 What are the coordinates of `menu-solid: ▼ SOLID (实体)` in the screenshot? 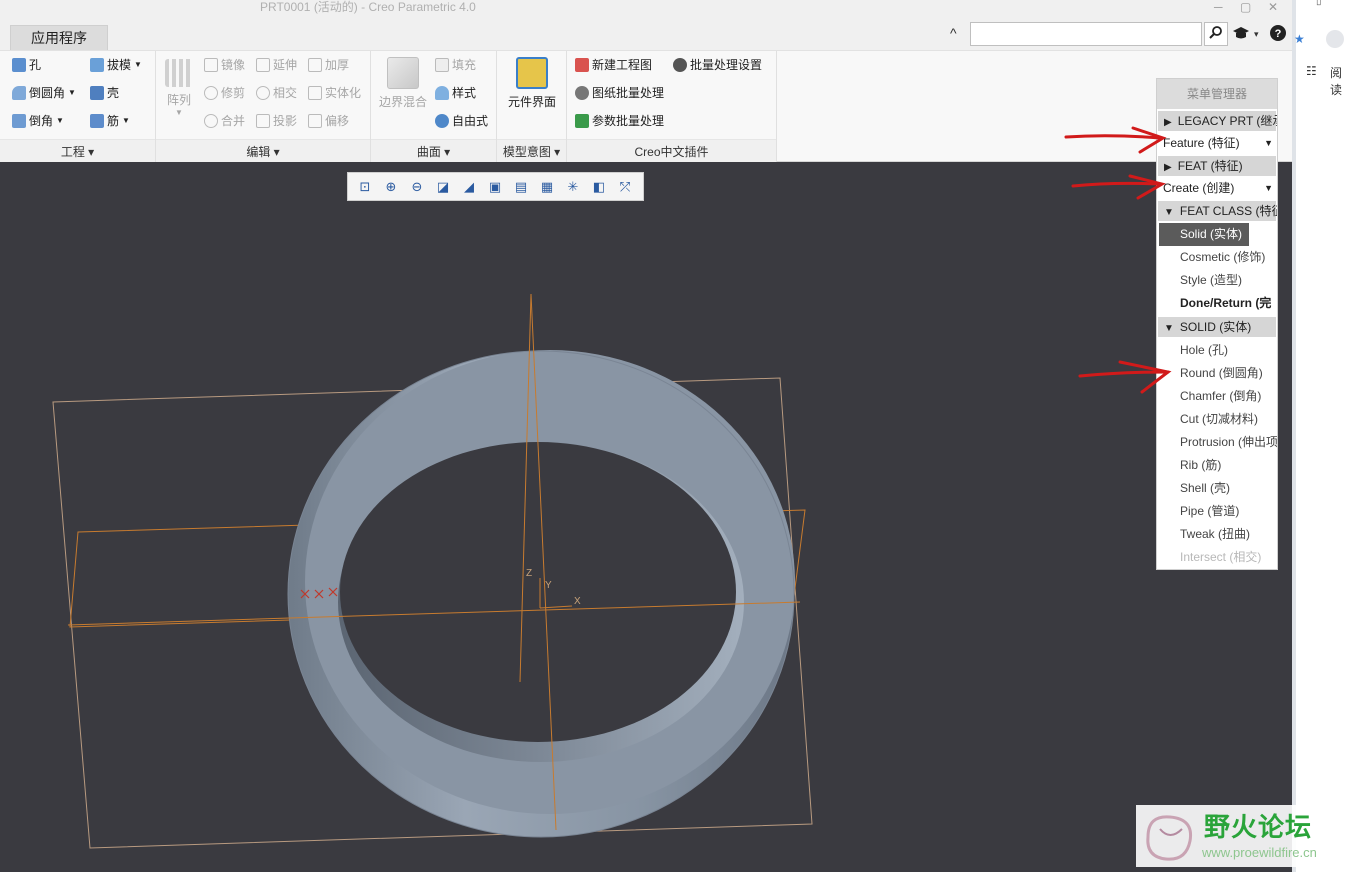 It's located at (1217, 327).